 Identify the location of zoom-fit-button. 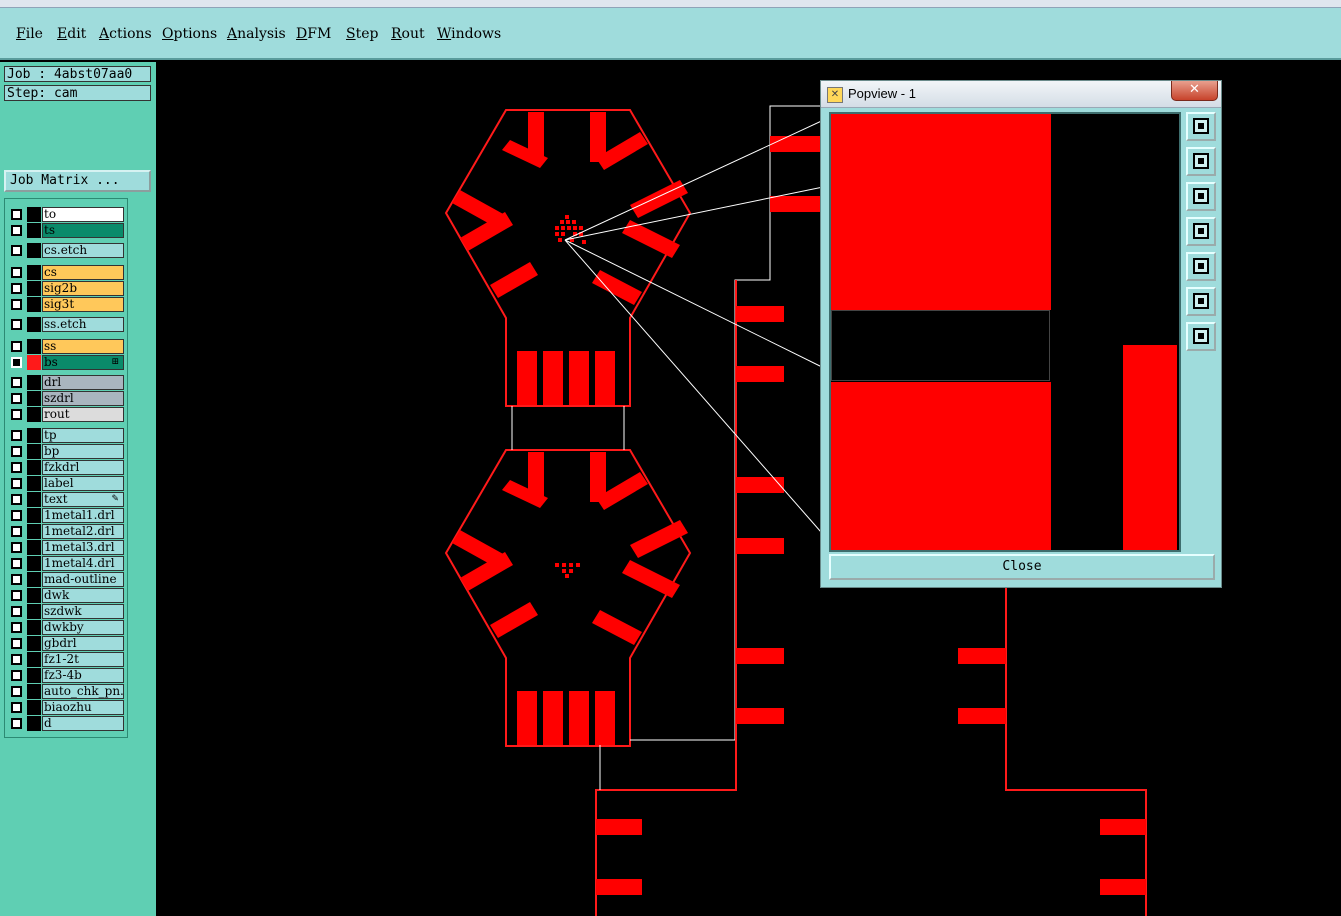
(1201, 301).